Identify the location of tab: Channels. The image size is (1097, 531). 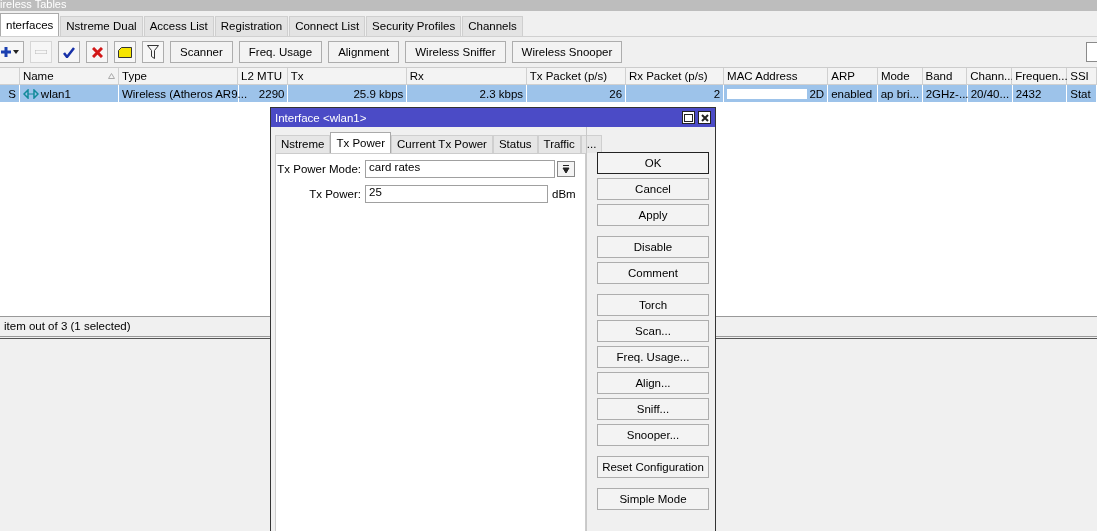
(492, 26).